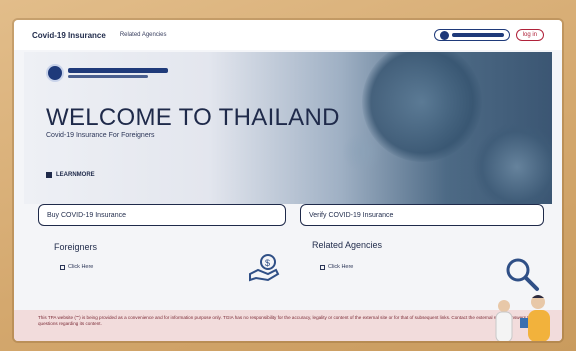 The height and width of the screenshot is (351, 576). What do you see at coordinates (162, 215) in the screenshot?
I see `buy-insurance-button: Buy COVID-19 Insurance` at bounding box center [162, 215].